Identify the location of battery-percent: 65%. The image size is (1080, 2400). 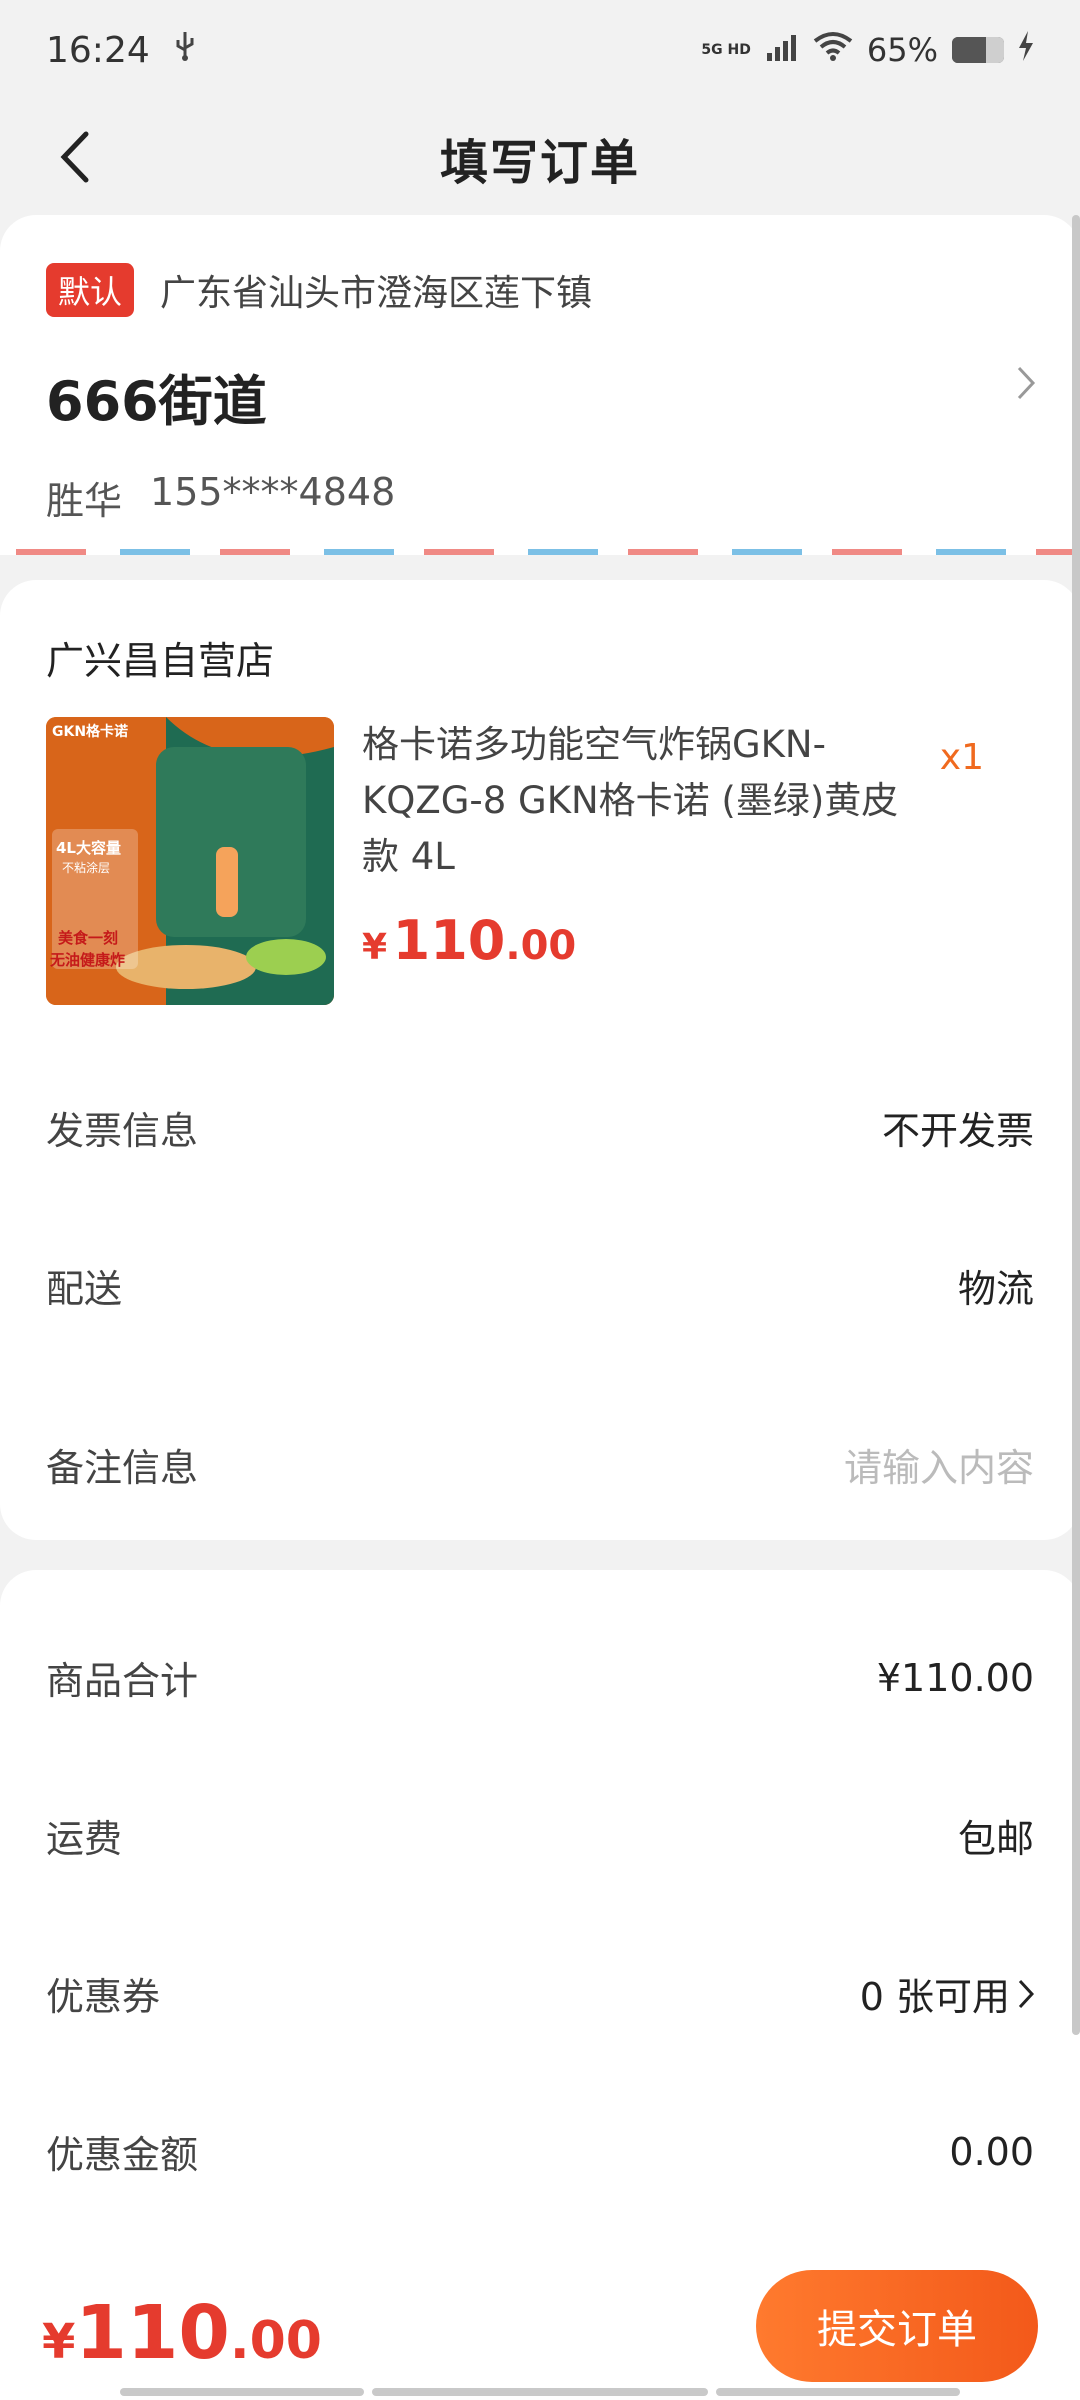
(902, 50).